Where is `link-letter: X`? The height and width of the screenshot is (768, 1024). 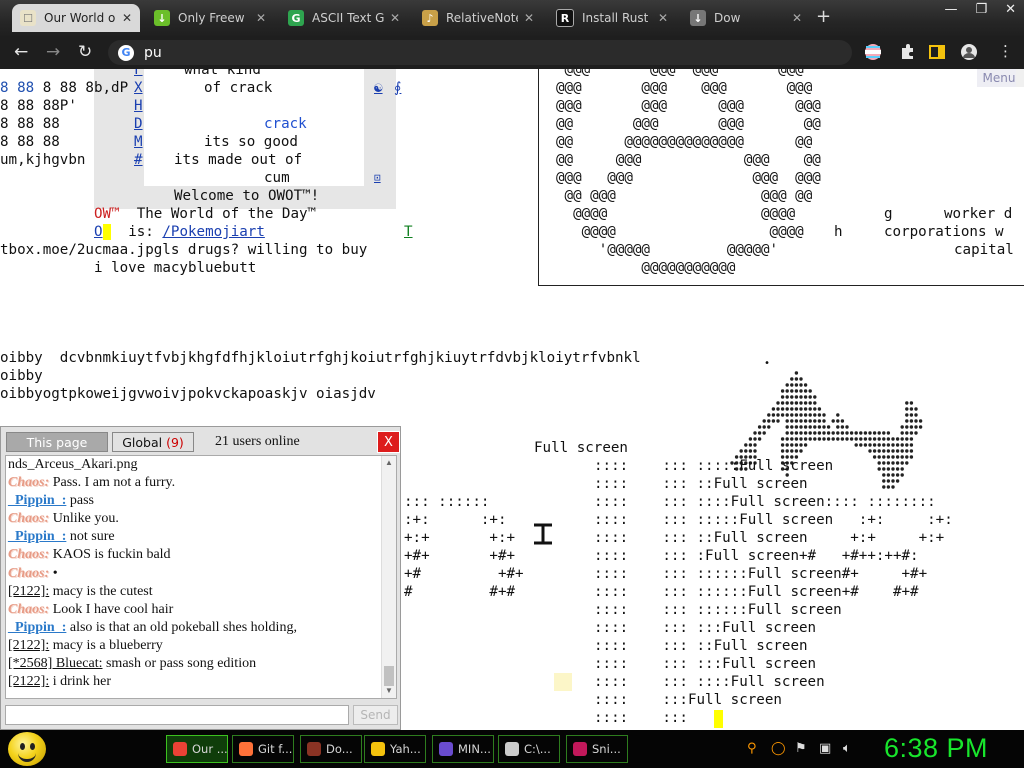
link-letter: X is located at coordinates (138, 88).